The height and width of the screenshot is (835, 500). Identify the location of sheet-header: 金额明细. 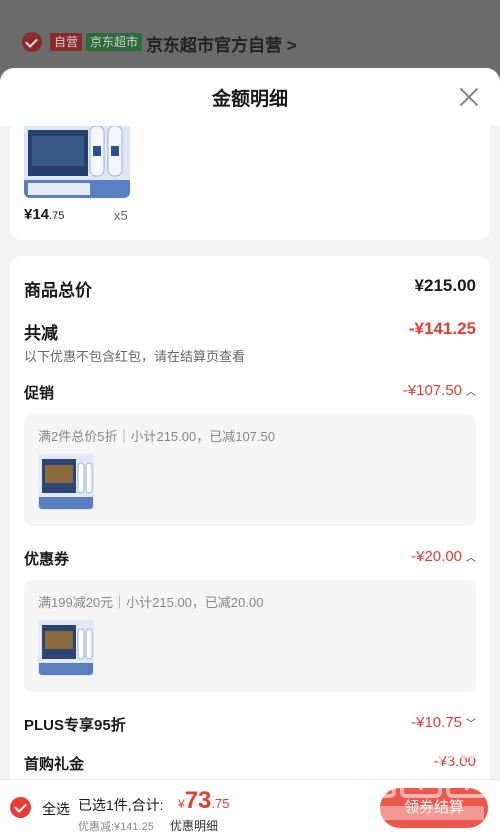
(250, 97).